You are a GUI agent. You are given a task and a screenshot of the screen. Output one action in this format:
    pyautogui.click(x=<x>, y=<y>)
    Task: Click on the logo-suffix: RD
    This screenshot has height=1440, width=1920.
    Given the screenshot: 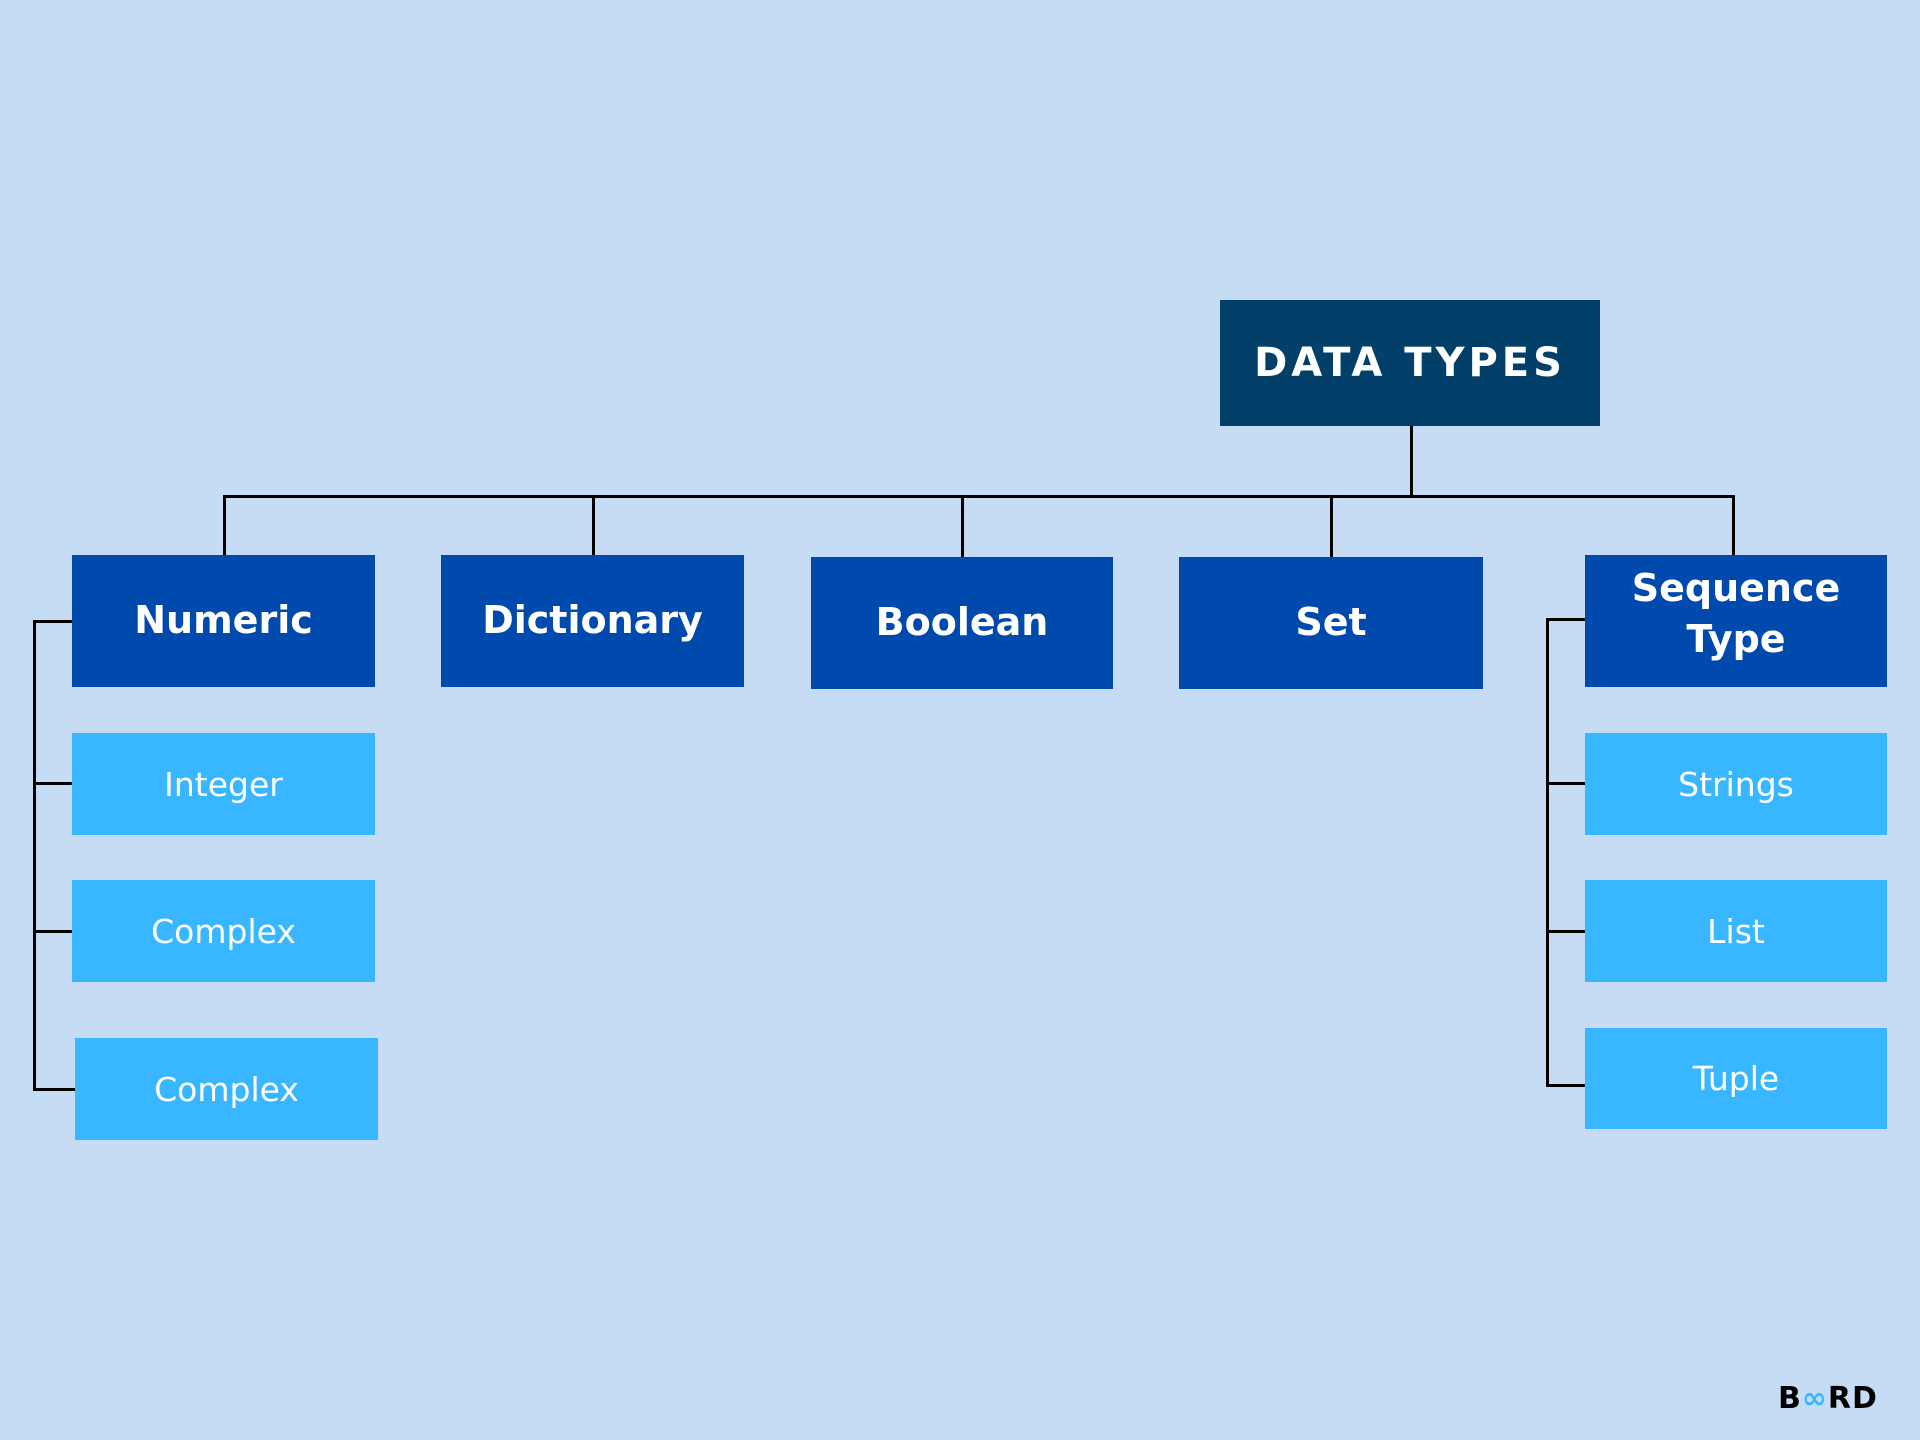 What is the action you would take?
    pyautogui.click(x=1852, y=1398)
    